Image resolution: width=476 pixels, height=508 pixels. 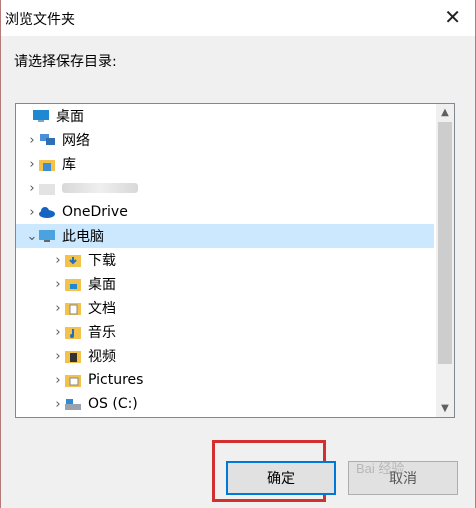 I want to click on tree-item: › 网络, so click(x=225, y=140).